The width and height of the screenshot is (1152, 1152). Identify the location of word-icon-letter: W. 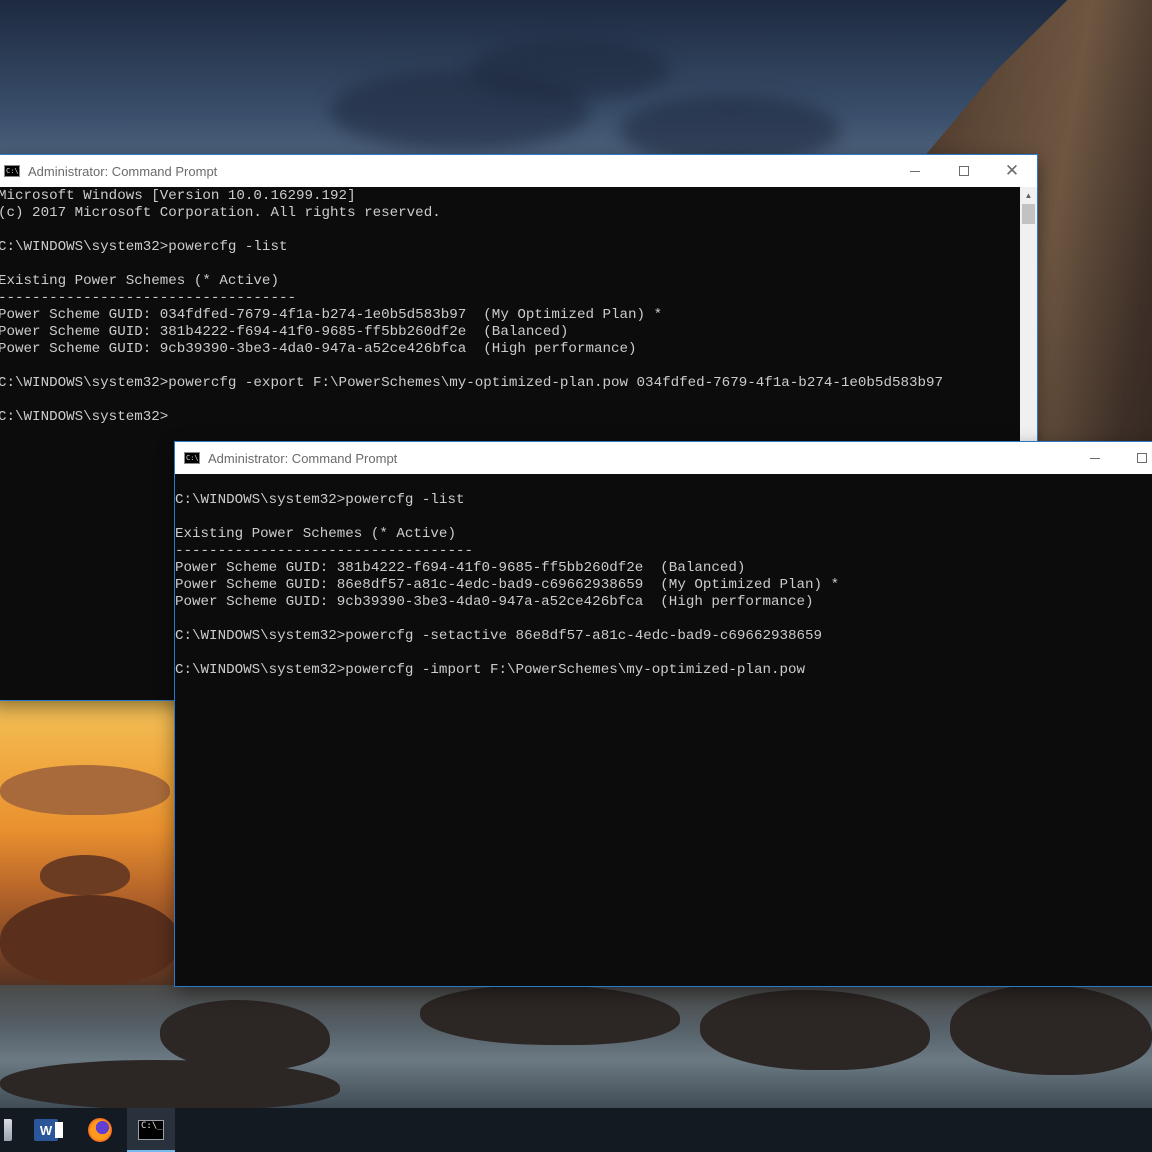
(46, 1130).